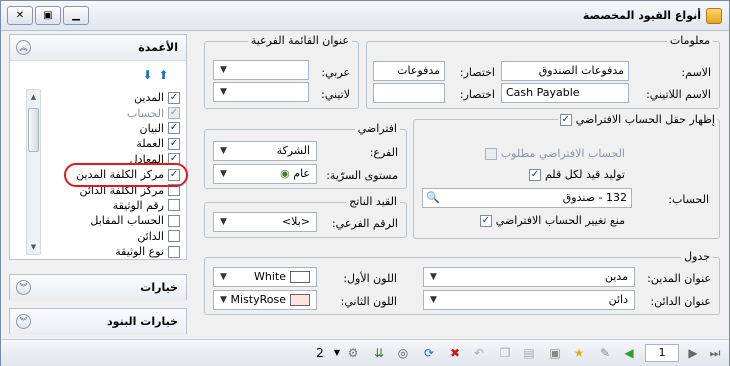  Describe the element at coordinates (113, 143) in the screenshot. I see `column-item: ✓ العملة` at that location.